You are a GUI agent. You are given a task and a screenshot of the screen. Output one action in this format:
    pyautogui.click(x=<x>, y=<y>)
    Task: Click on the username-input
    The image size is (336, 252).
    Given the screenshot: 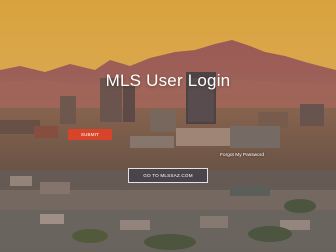 What is the action you would take?
    pyautogui.click(x=168, y=107)
    